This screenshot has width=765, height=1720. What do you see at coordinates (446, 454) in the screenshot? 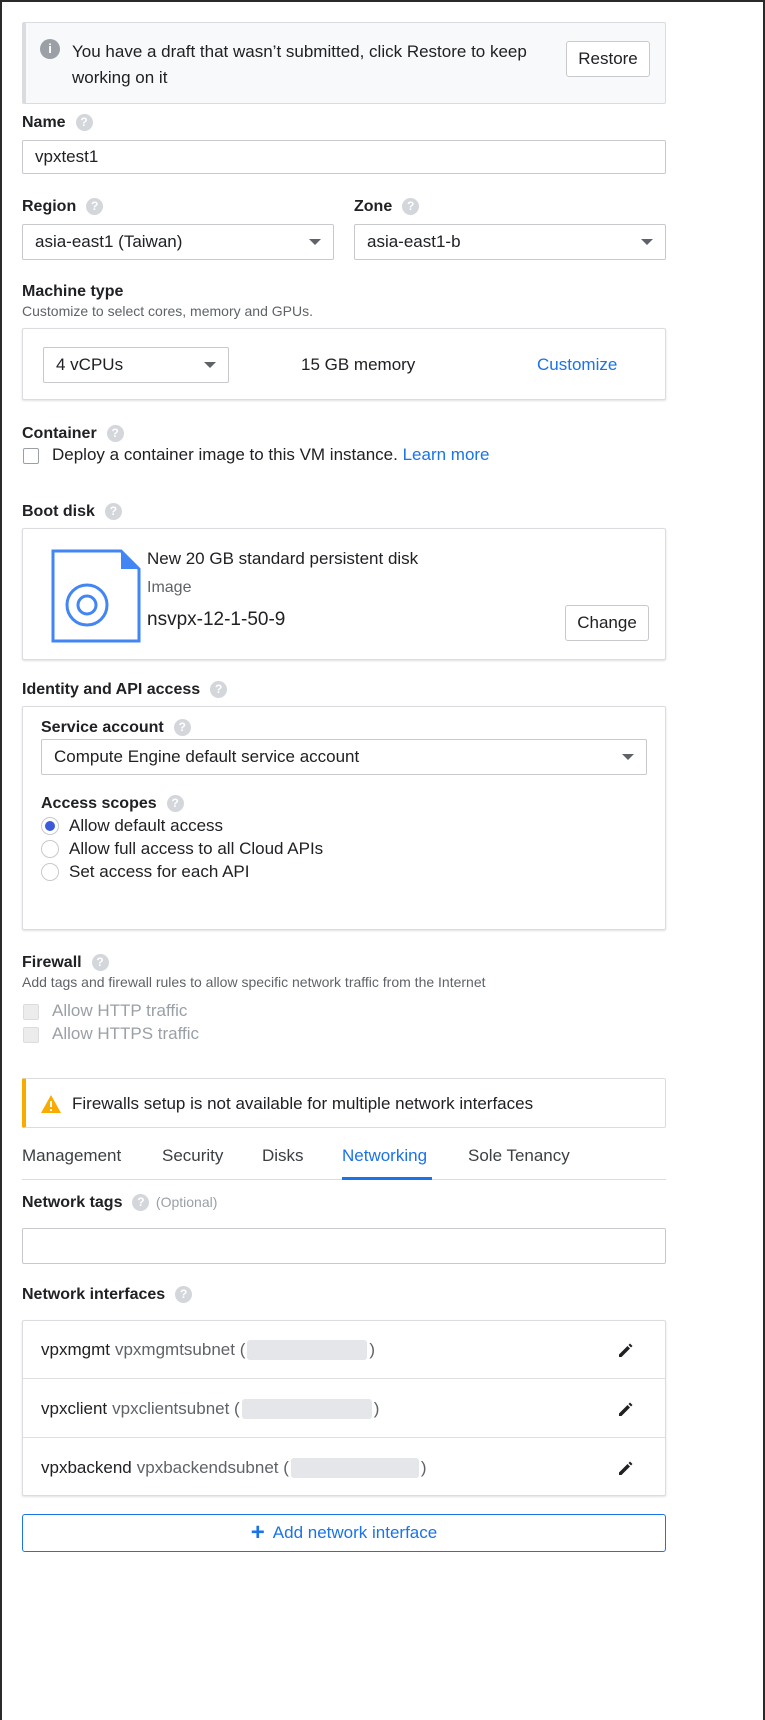
I see `learn-more-link: Learn more` at bounding box center [446, 454].